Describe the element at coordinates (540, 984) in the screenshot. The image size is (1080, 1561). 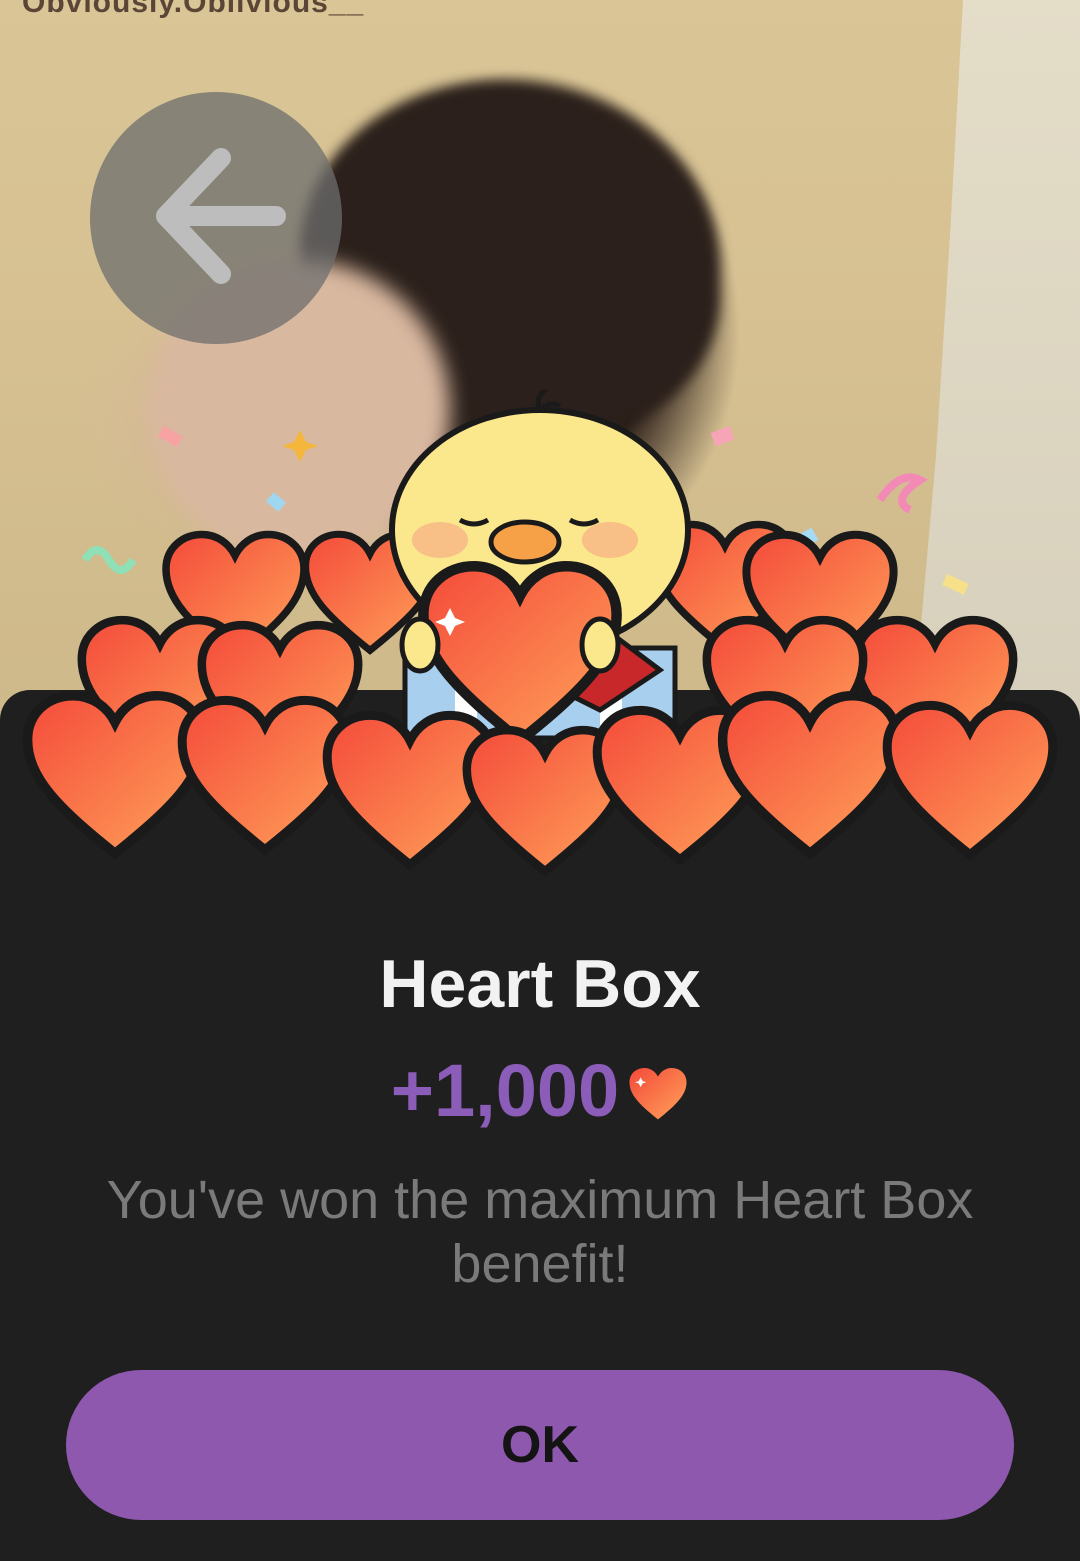
I see `dialog-title: Heart Box` at that location.